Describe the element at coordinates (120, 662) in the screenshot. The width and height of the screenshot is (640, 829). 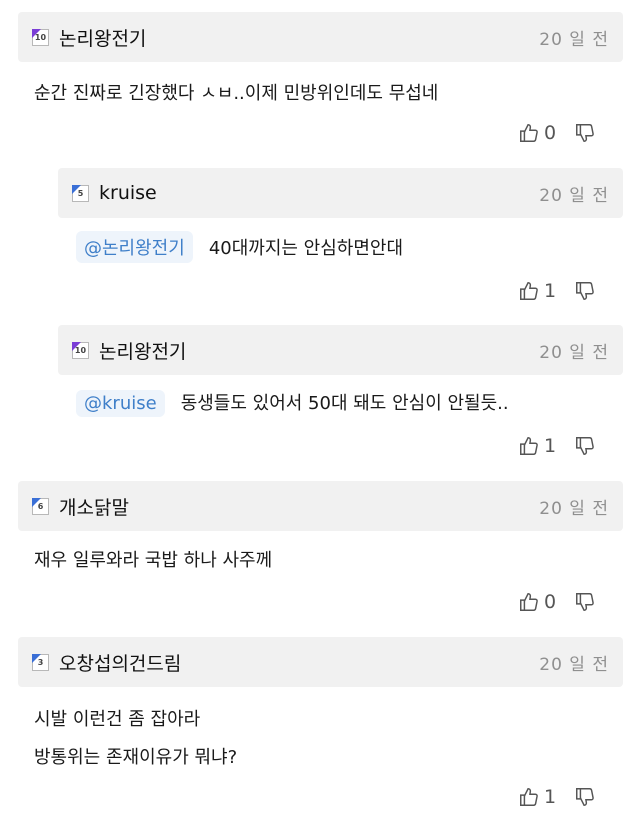
I see `author-nickname: 오창섭의건드림` at that location.